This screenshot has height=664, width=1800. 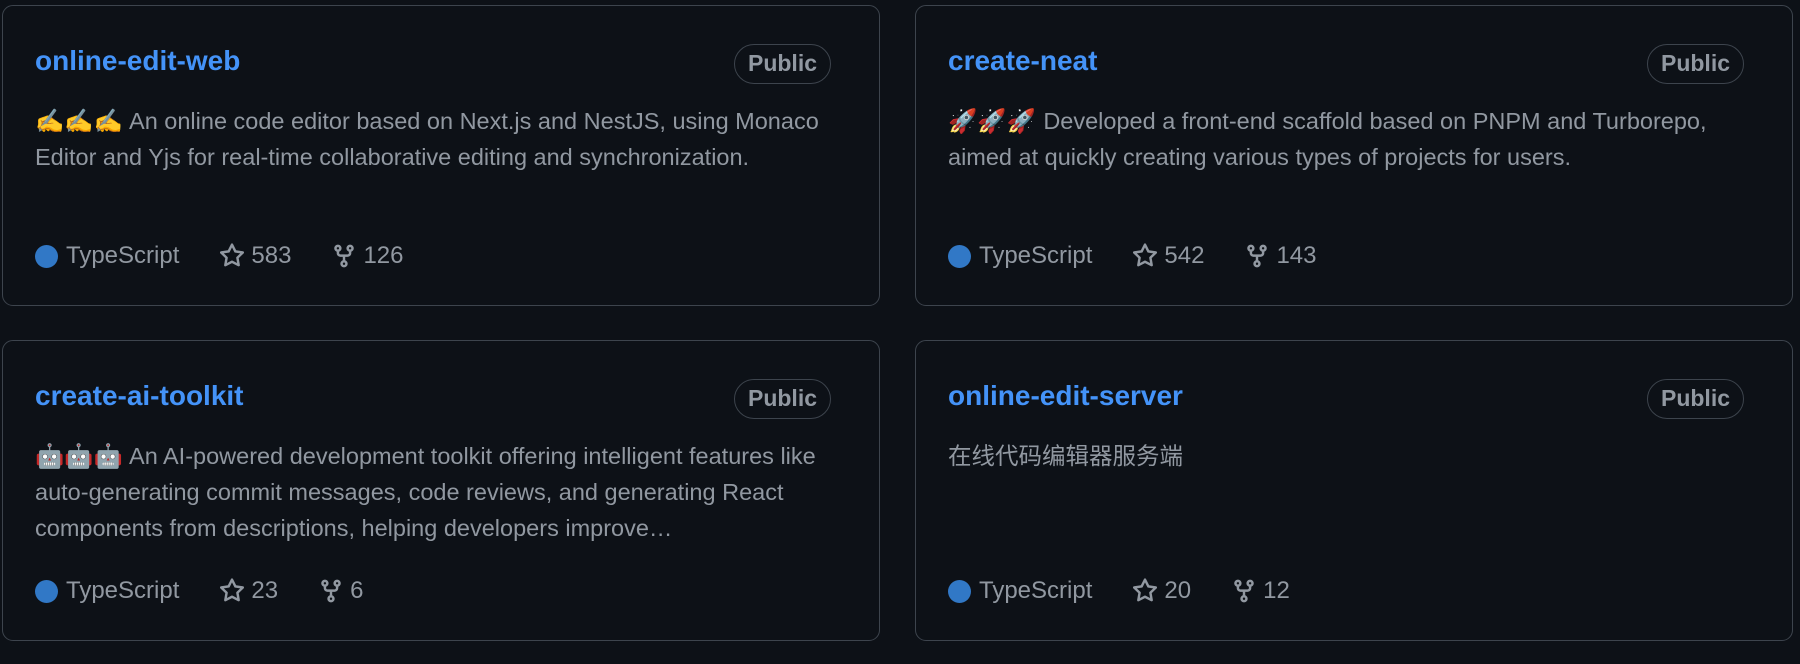 I want to click on star-count: 23, so click(x=265, y=590).